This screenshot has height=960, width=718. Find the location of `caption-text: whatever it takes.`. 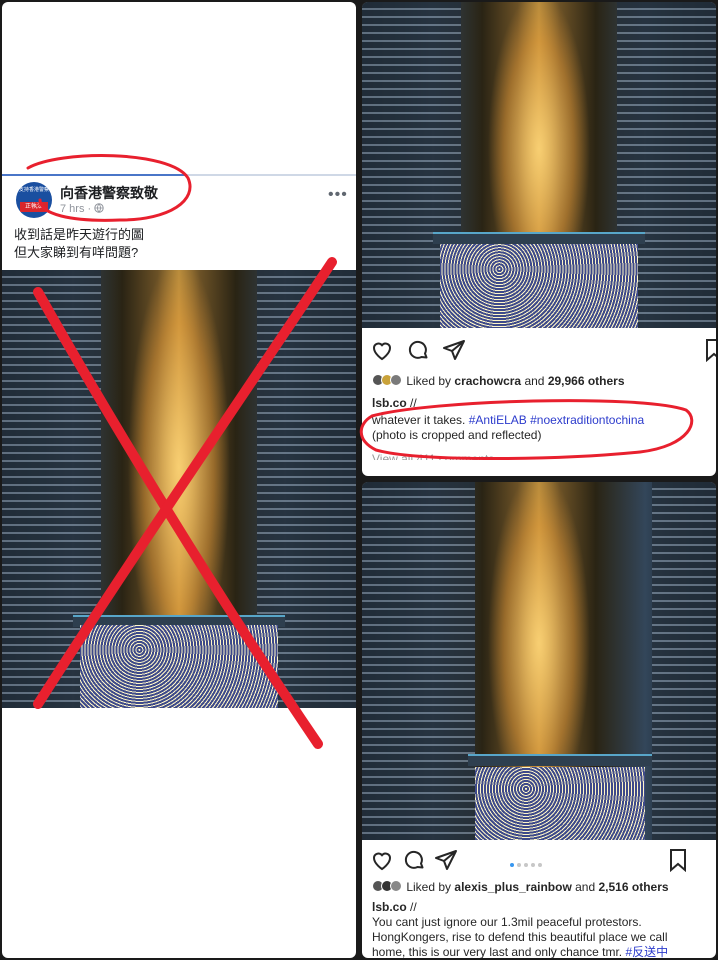

caption-text: whatever it takes. is located at coordinates (419, 420).